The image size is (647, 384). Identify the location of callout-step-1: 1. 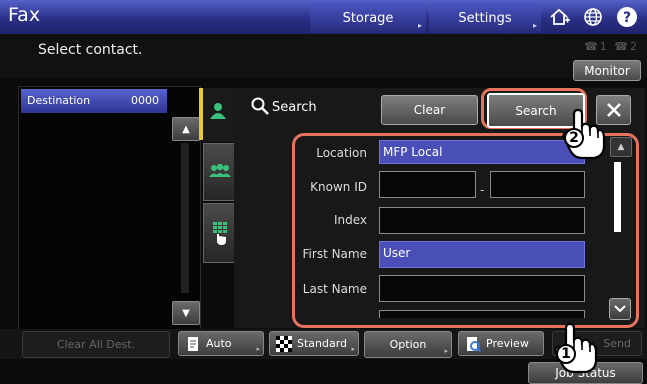
(575, 348).